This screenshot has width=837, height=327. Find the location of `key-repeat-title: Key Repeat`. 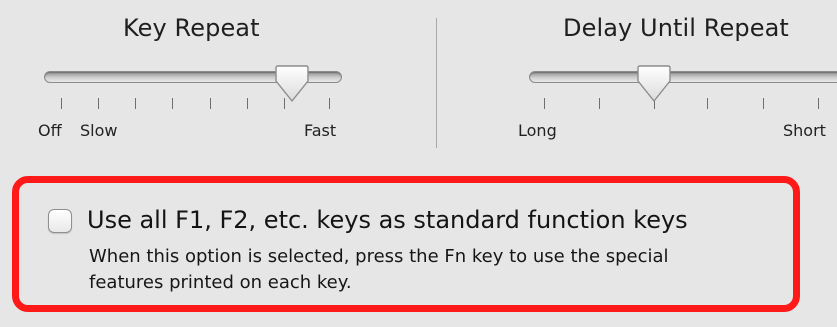

key-repeat-title: Key Repeat is located at coordinates (191, 28).